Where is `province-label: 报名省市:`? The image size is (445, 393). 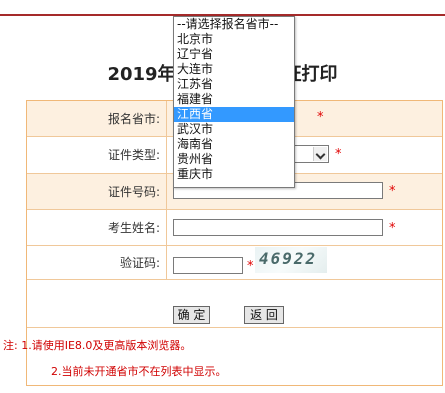
province-label: 报名省市: is located at coordinates (97, 118).